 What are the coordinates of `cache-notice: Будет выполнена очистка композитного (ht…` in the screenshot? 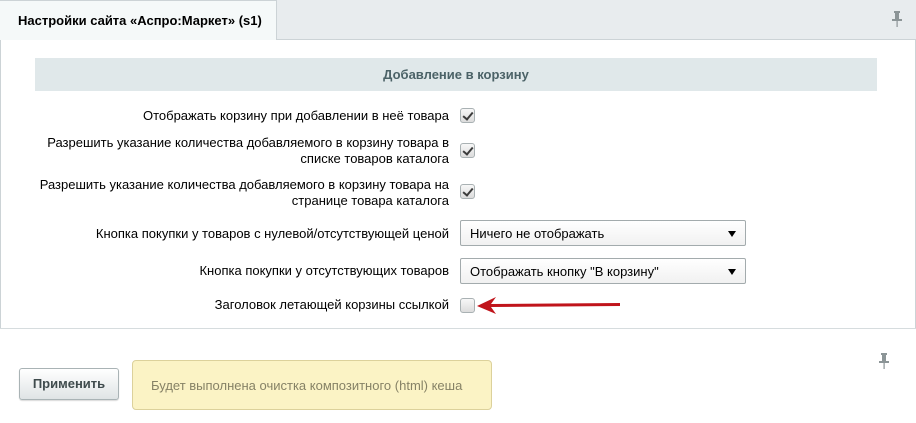 It's located at (312, 385).